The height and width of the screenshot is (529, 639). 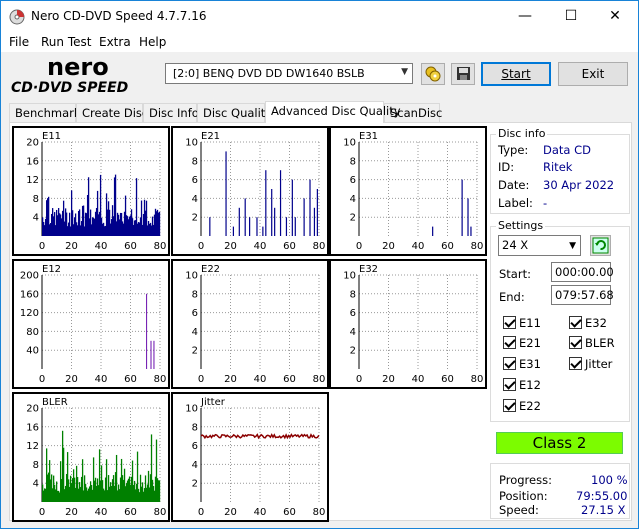 I want to click on tab-create-disc: Create Disc, so click(x=112, y=113).